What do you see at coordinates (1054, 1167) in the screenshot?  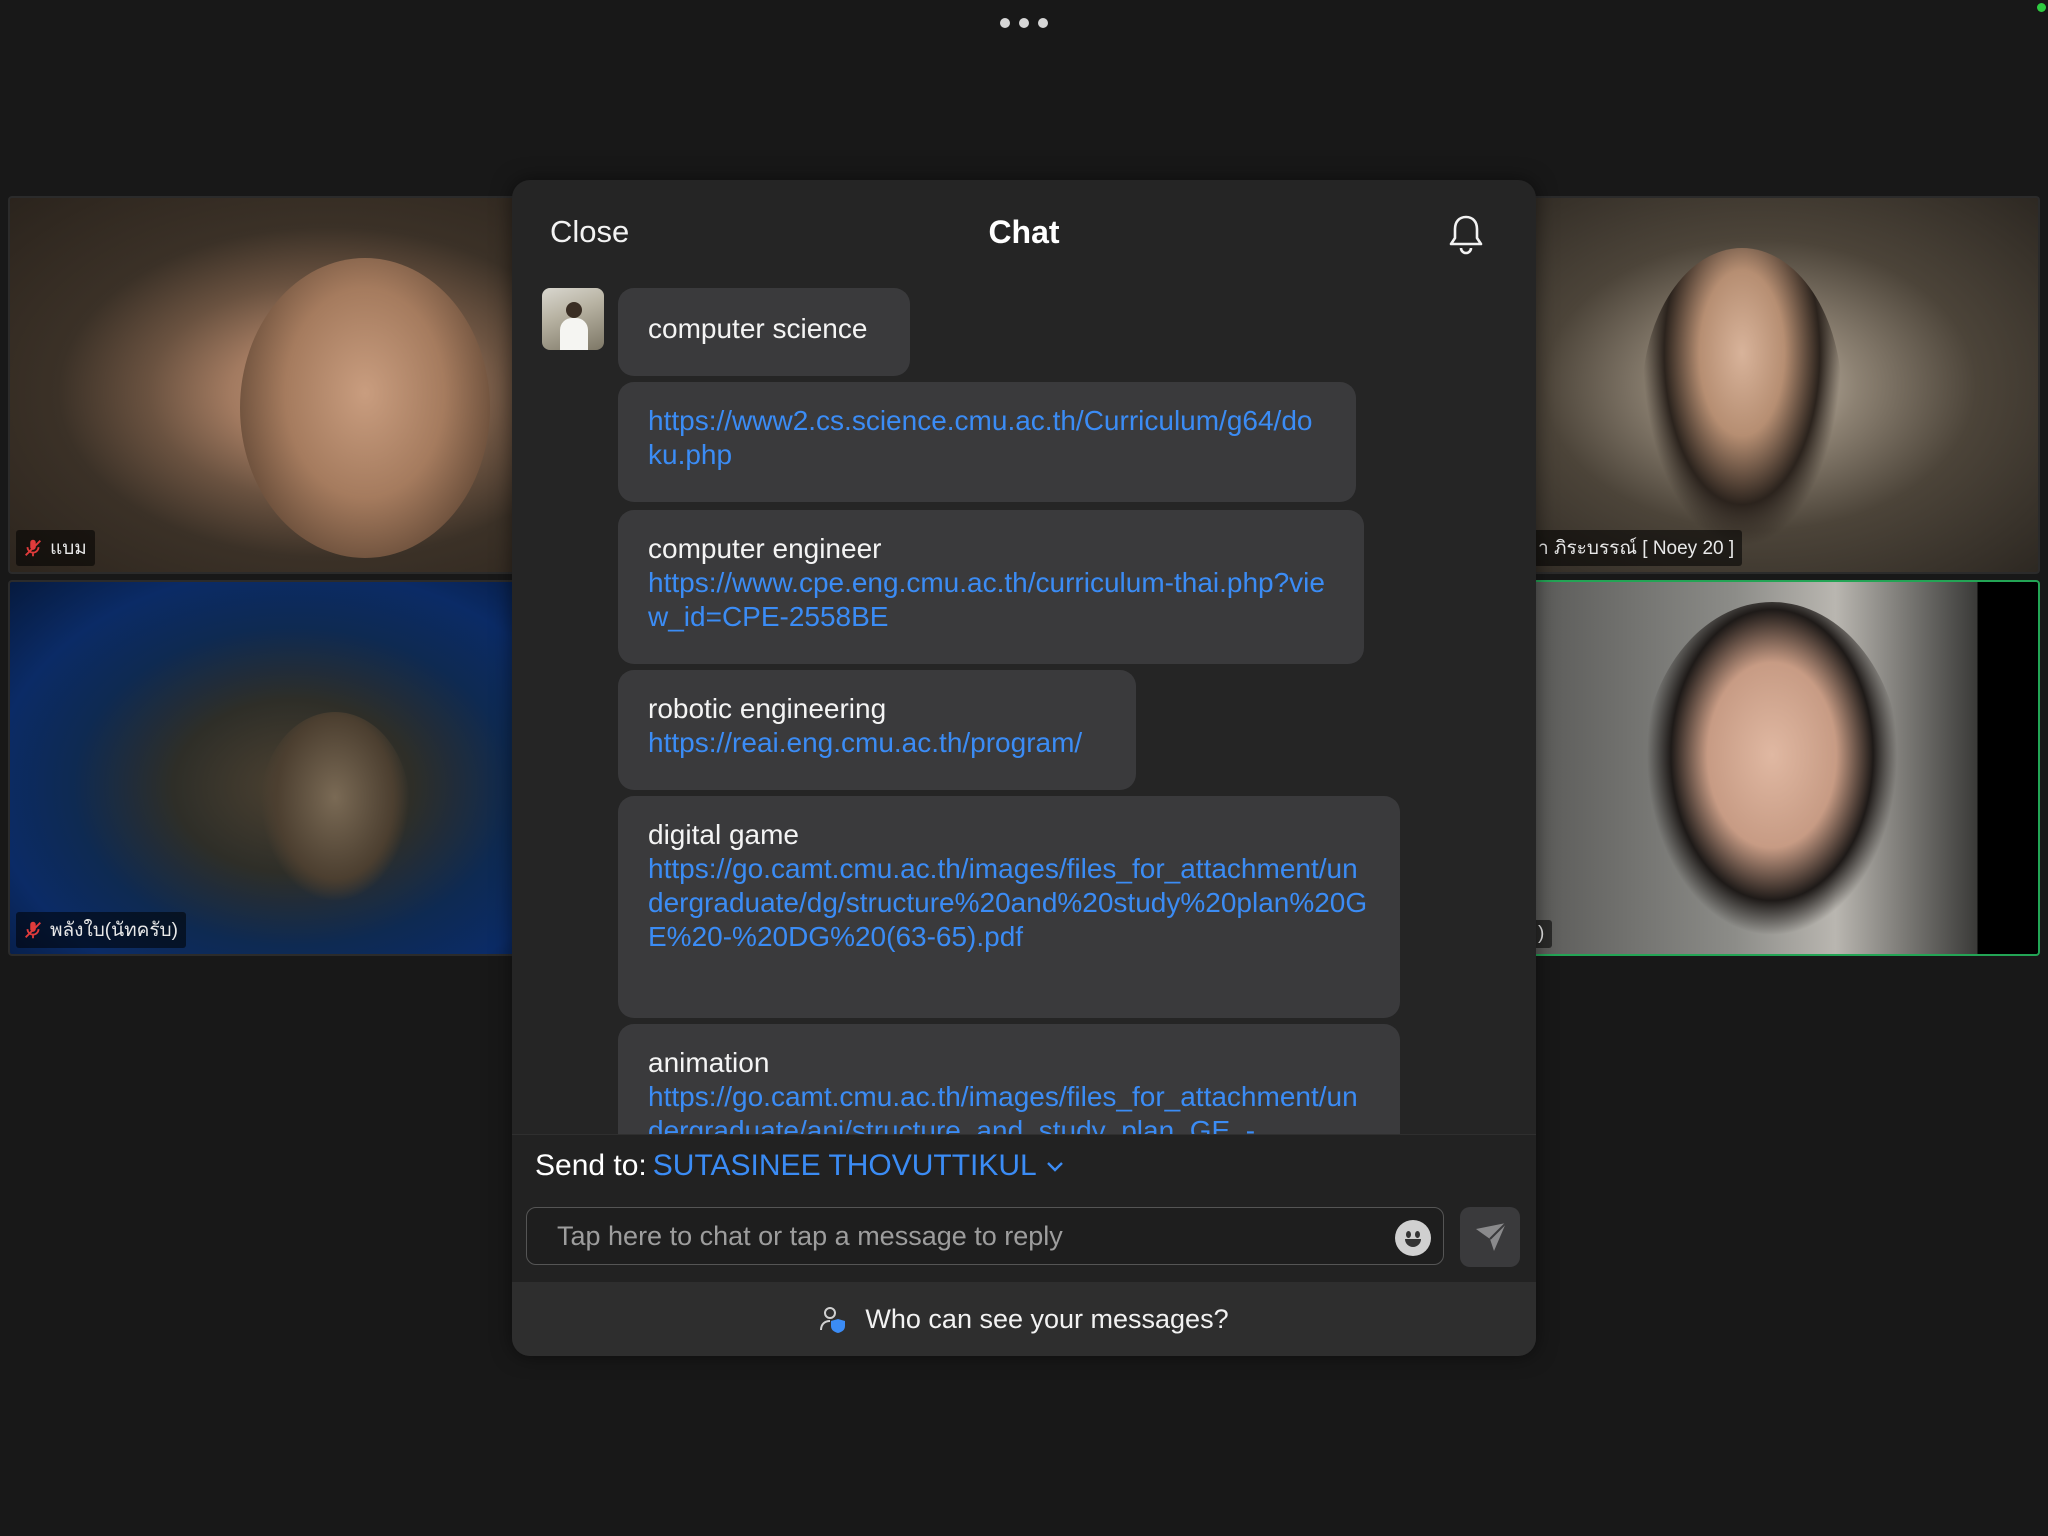 I see `chevron-down-icon` at bounding box center [1054, 1167].